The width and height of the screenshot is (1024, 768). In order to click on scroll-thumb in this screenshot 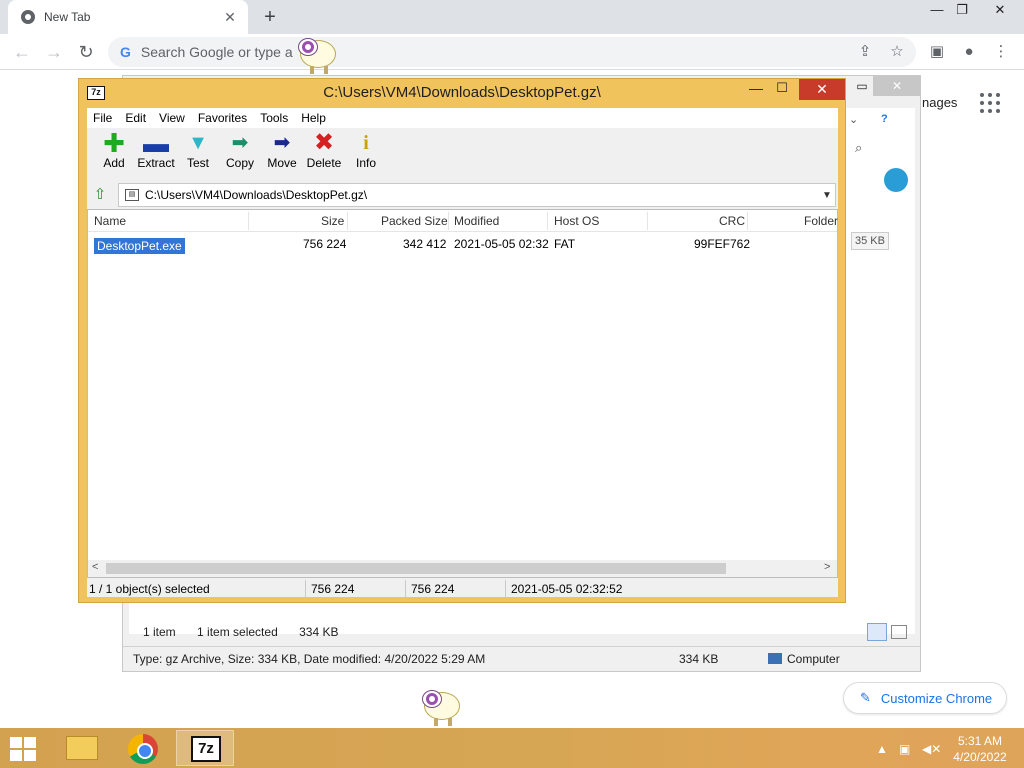, I will do `click(416, 568)`.